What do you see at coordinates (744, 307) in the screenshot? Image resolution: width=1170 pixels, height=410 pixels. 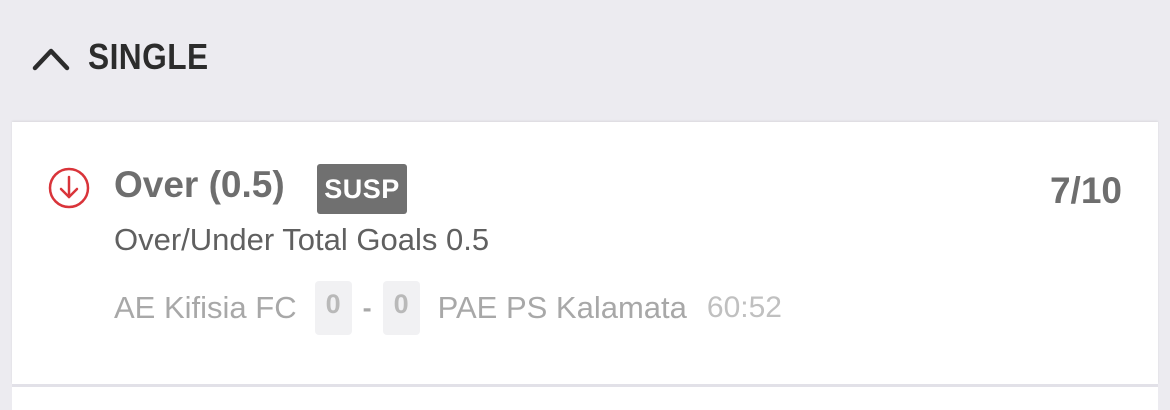 I see `match-clock: 60:52` at bounding box center [744, 307].